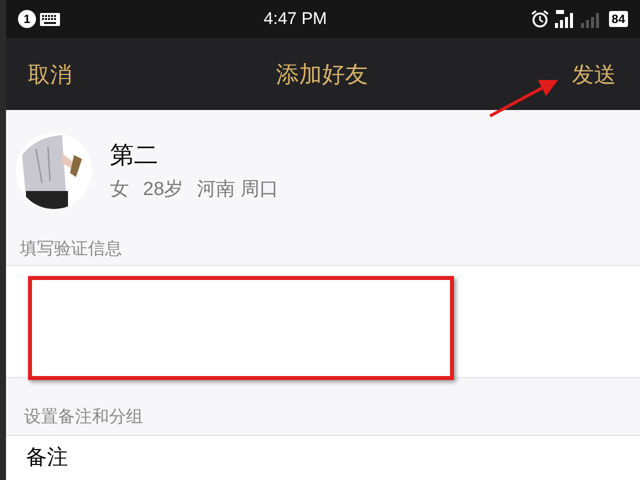 The width and height of the screenshot is (640, 480). Describe the element at coordinates (594, 74) in the screenshot. I see `send-button: 发送` at that location.